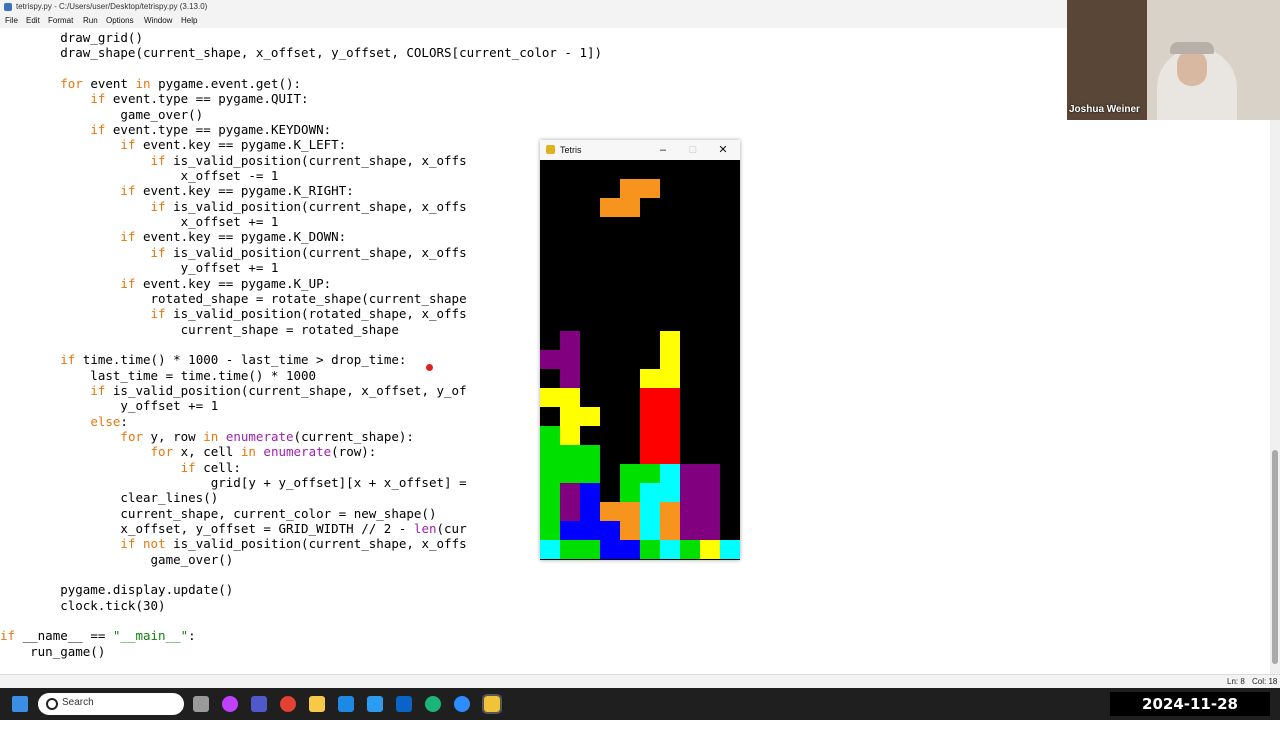 This screenshot has width=1280, height=740. What do you see at coordinates (301, 651) in the screenshot?
I see `code-line: run_game()` at bounding box center [301, 651].